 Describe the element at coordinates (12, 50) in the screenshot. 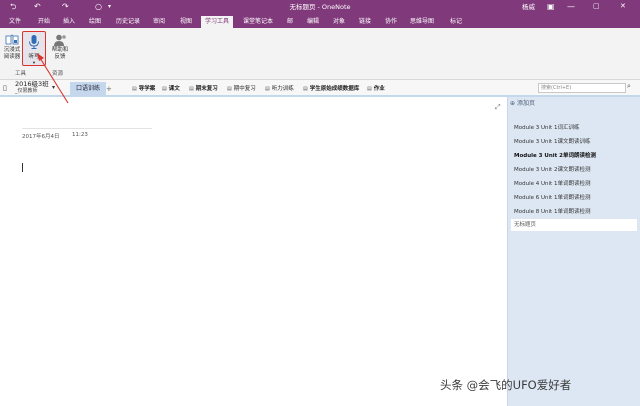

I see `immersive-reader-label-1: 沉浸式` at that location.